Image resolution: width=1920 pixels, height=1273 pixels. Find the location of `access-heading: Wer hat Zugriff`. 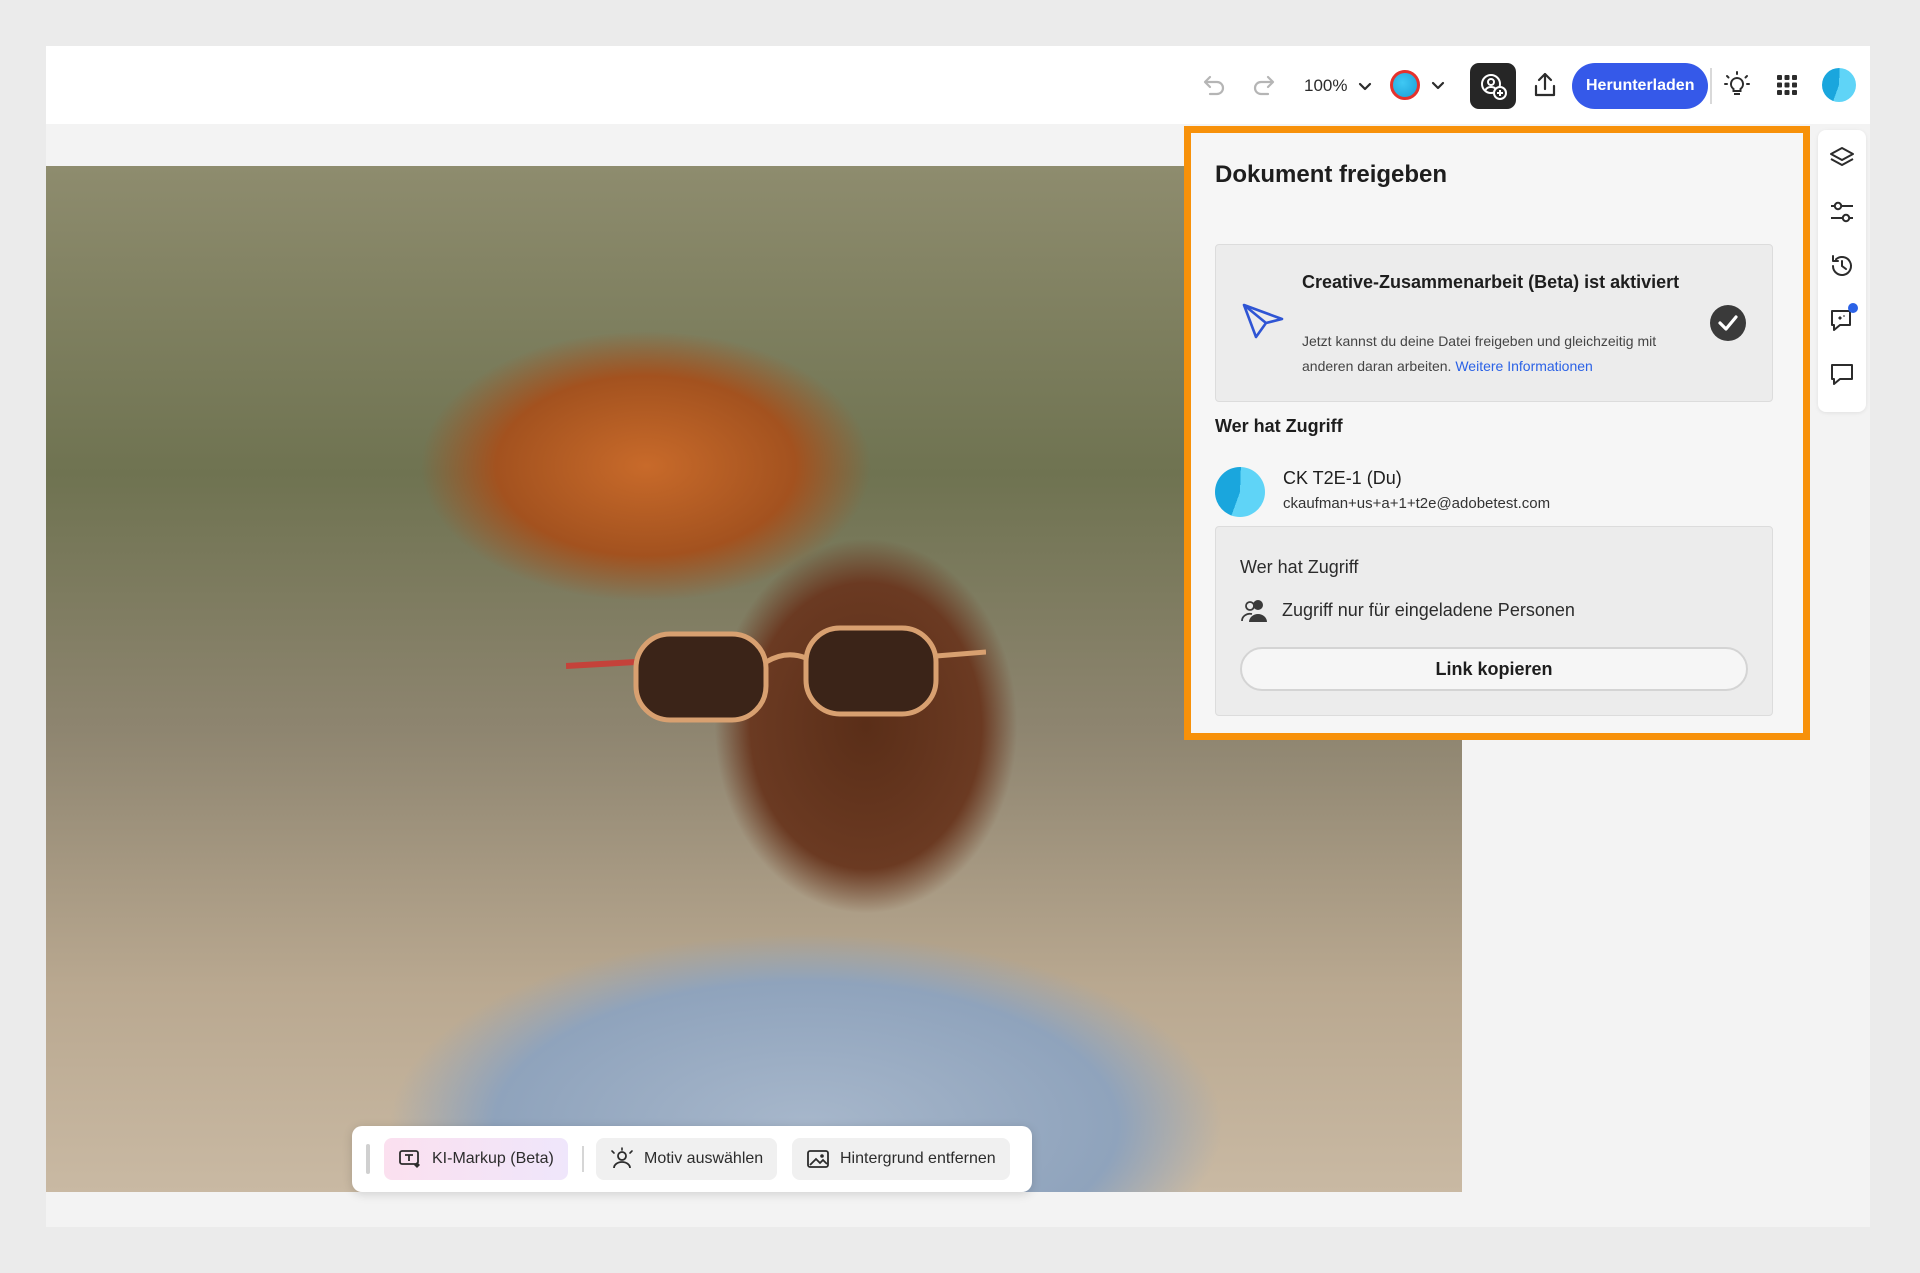

access-heading: Wer hat Zugriff is located at coordinates (1279, 426).